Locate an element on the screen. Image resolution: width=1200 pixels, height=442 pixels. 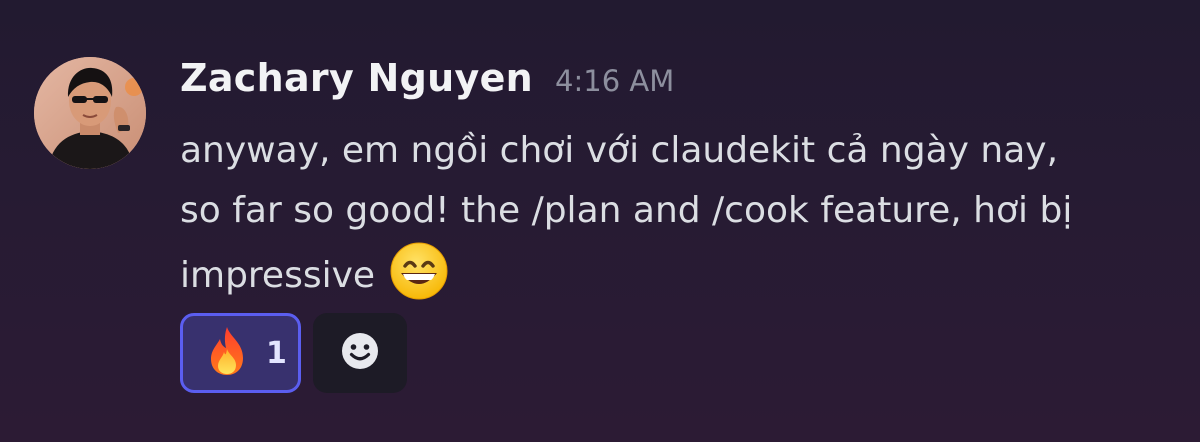
add-reaction-button is located at coordinates (360, 353).